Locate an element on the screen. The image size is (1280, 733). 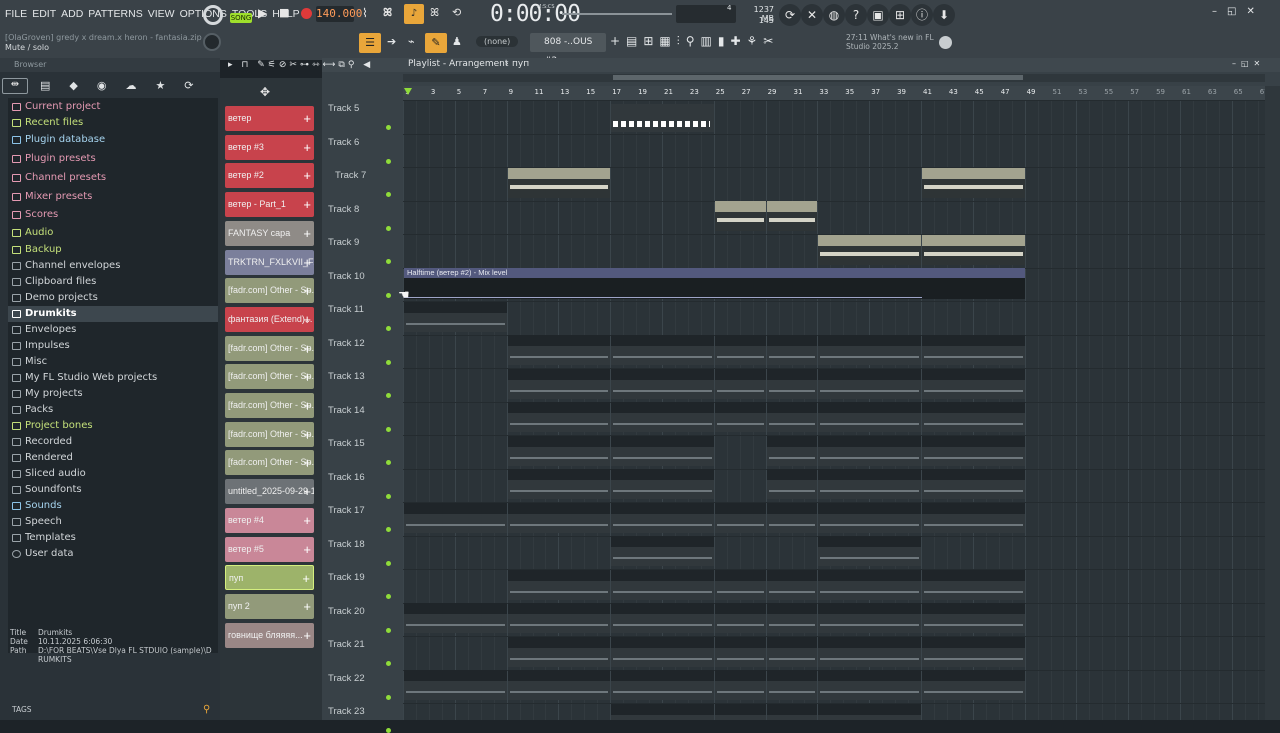
window-toggle-icons: ▤⊞▦⫶⚲▥▮✚⚘✂ is located at coordinates (702, 41).